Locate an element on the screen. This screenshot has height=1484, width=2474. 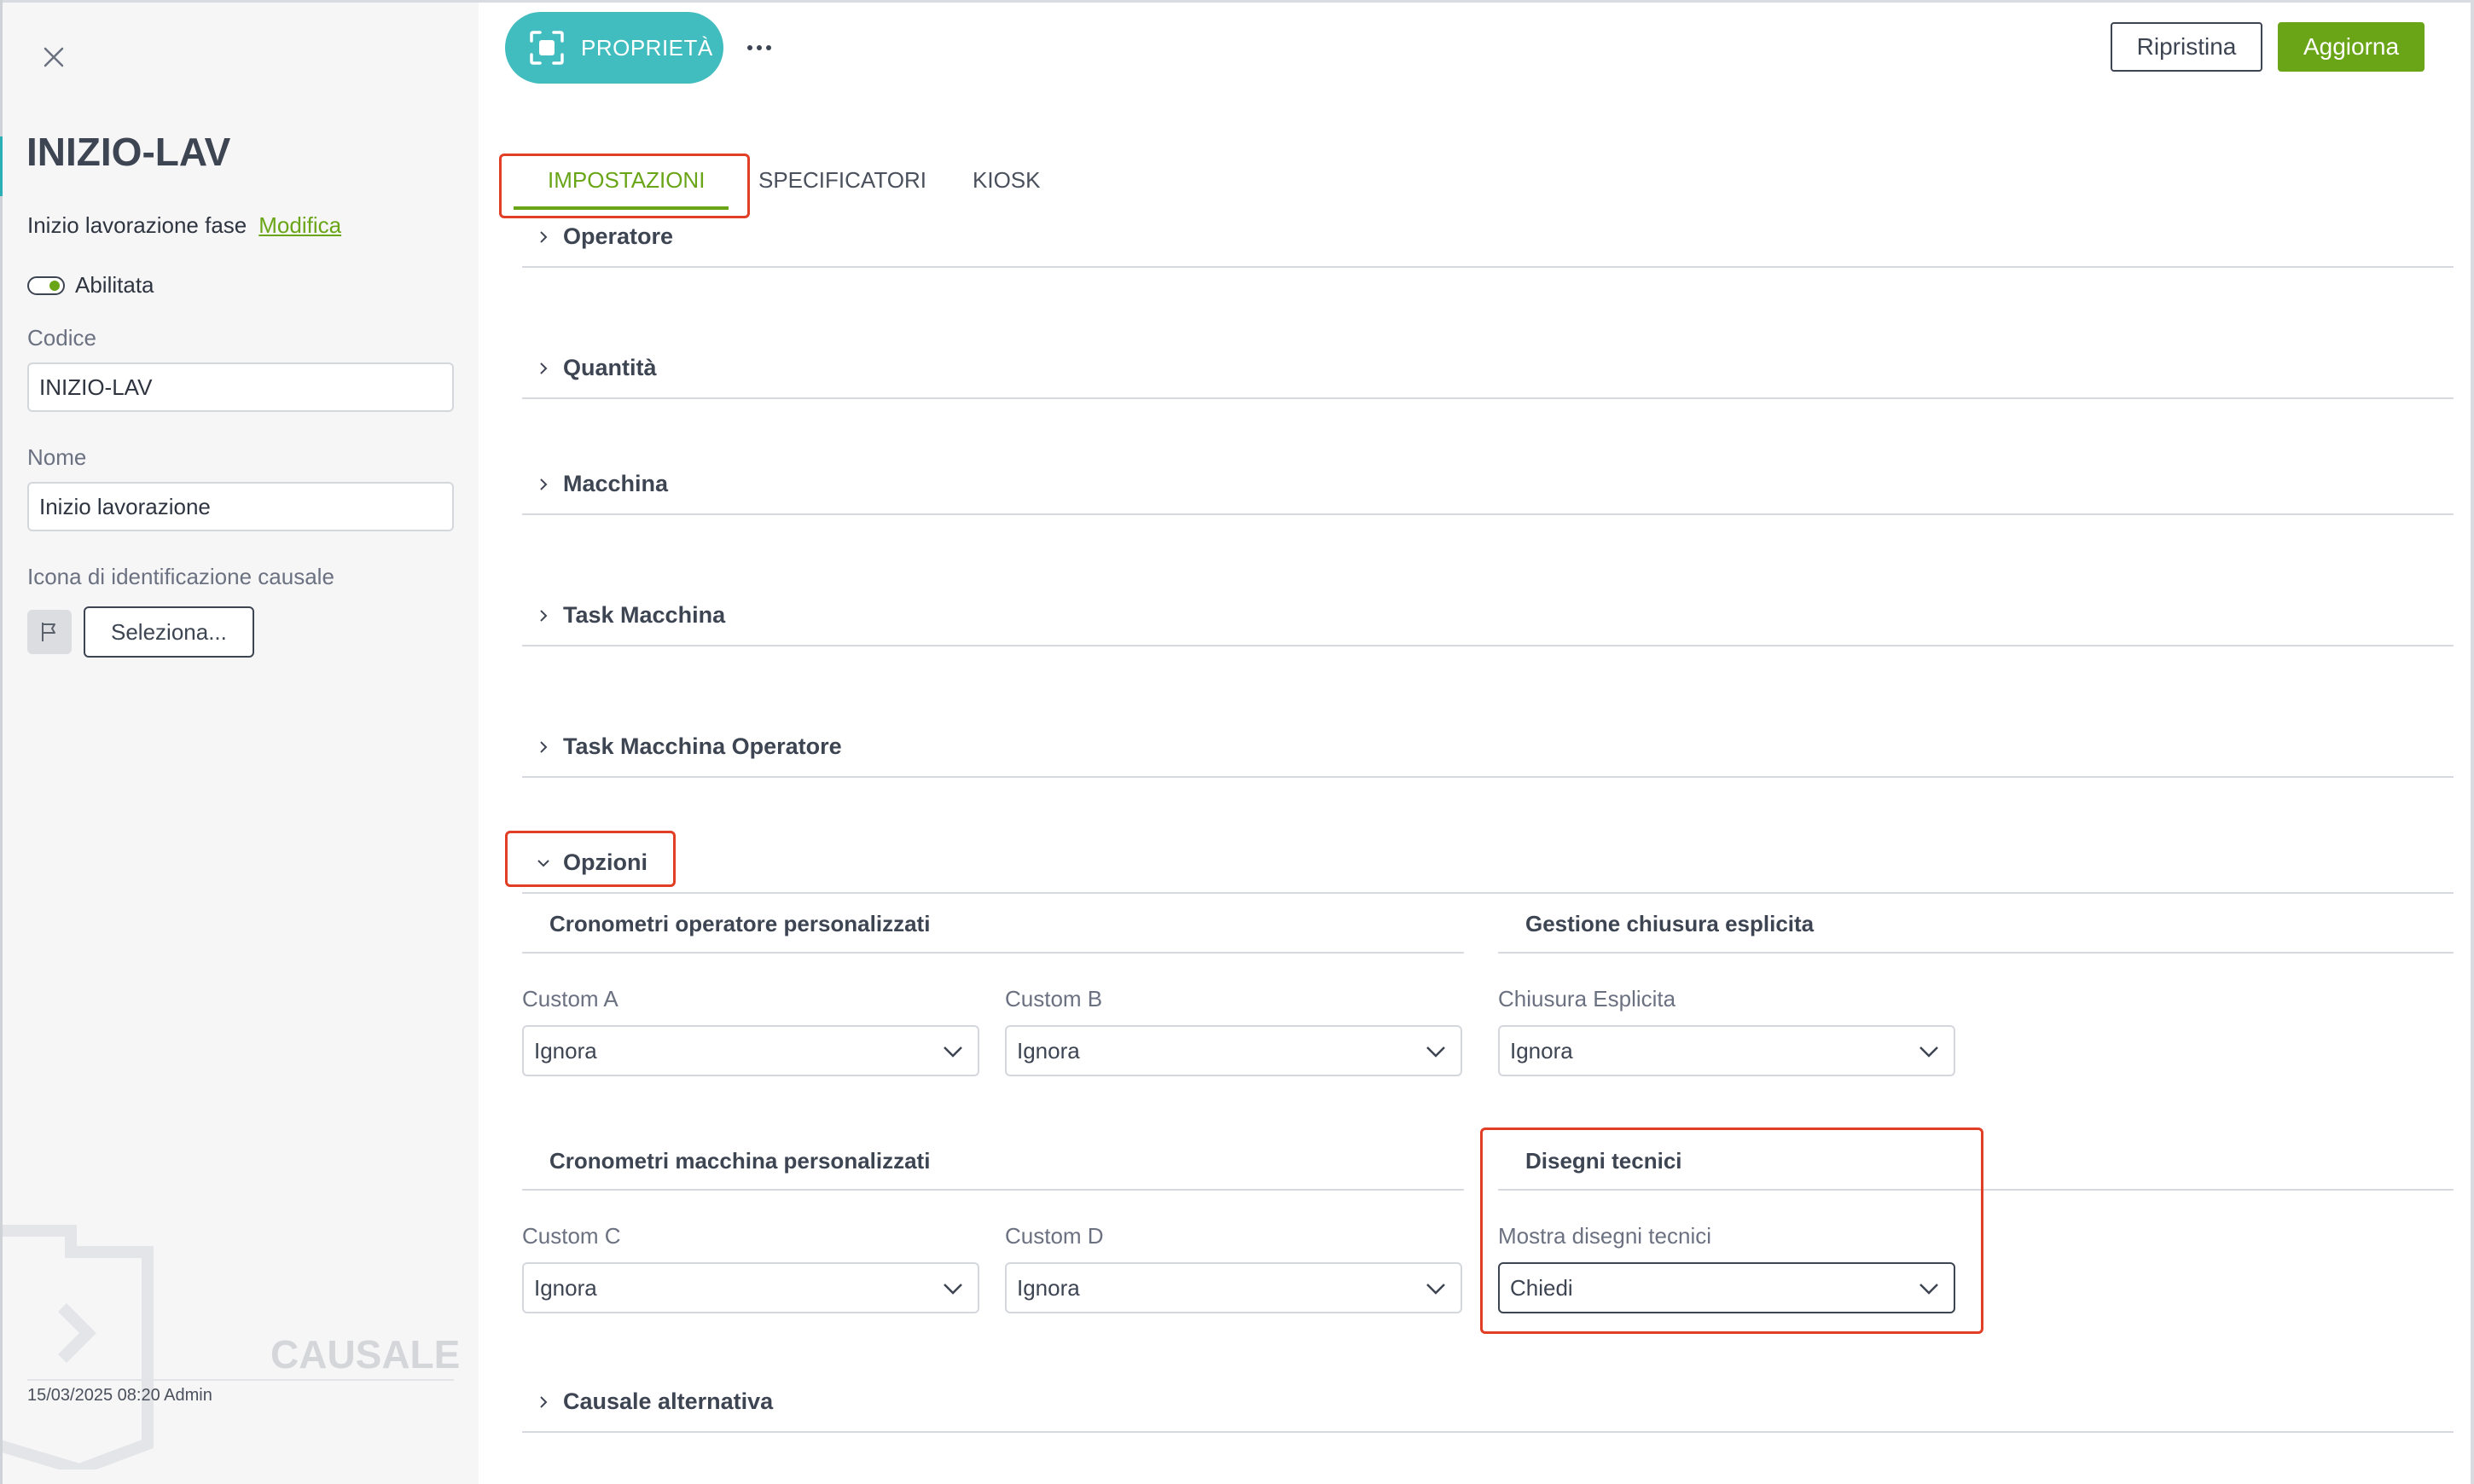
code-label: Codice is located at coordinates (61, 338).